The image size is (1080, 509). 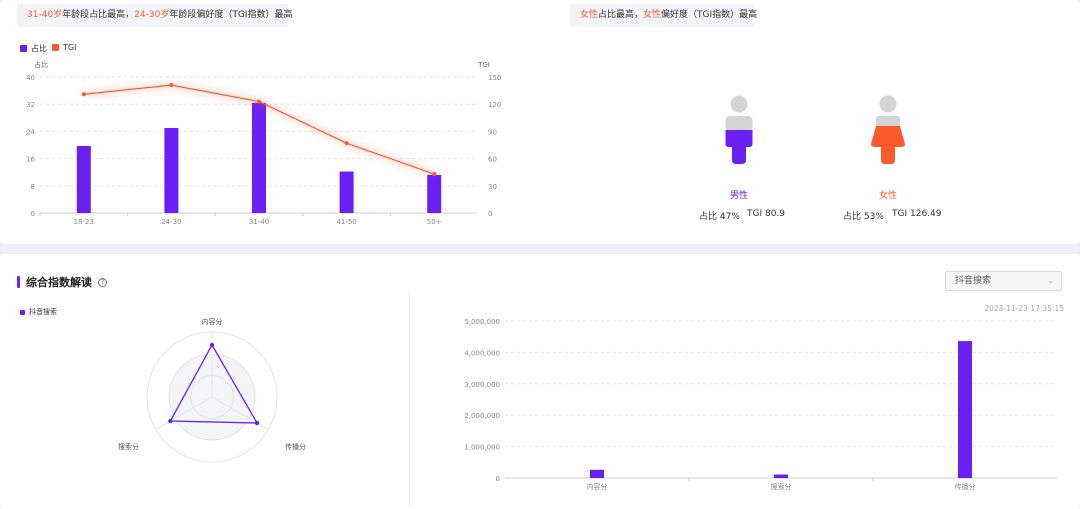 What do you see at coordinates (781, 486) in the screenshot?
I see `score-x-tick-label: 搜索分` at bounding box center [781, 486].